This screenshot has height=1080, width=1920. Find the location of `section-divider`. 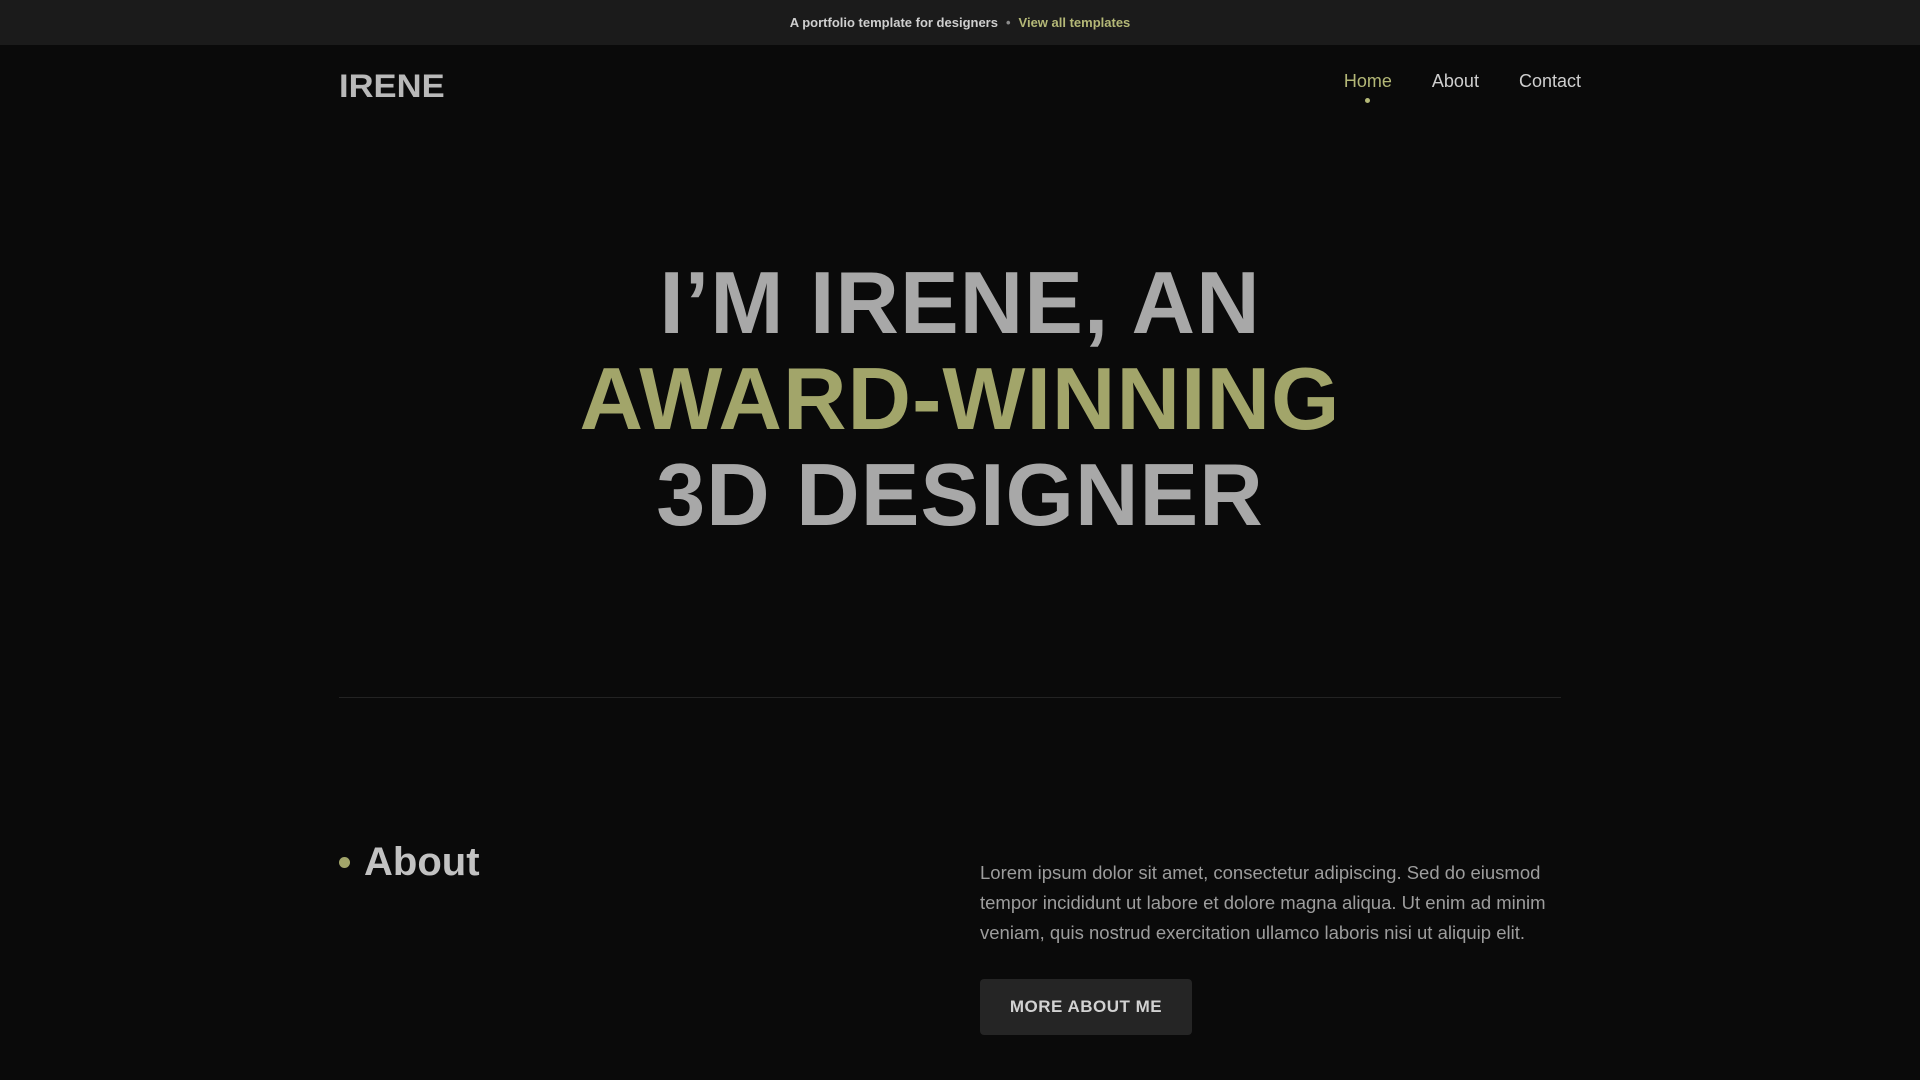

section-divider is located at coordinates (950, 697).